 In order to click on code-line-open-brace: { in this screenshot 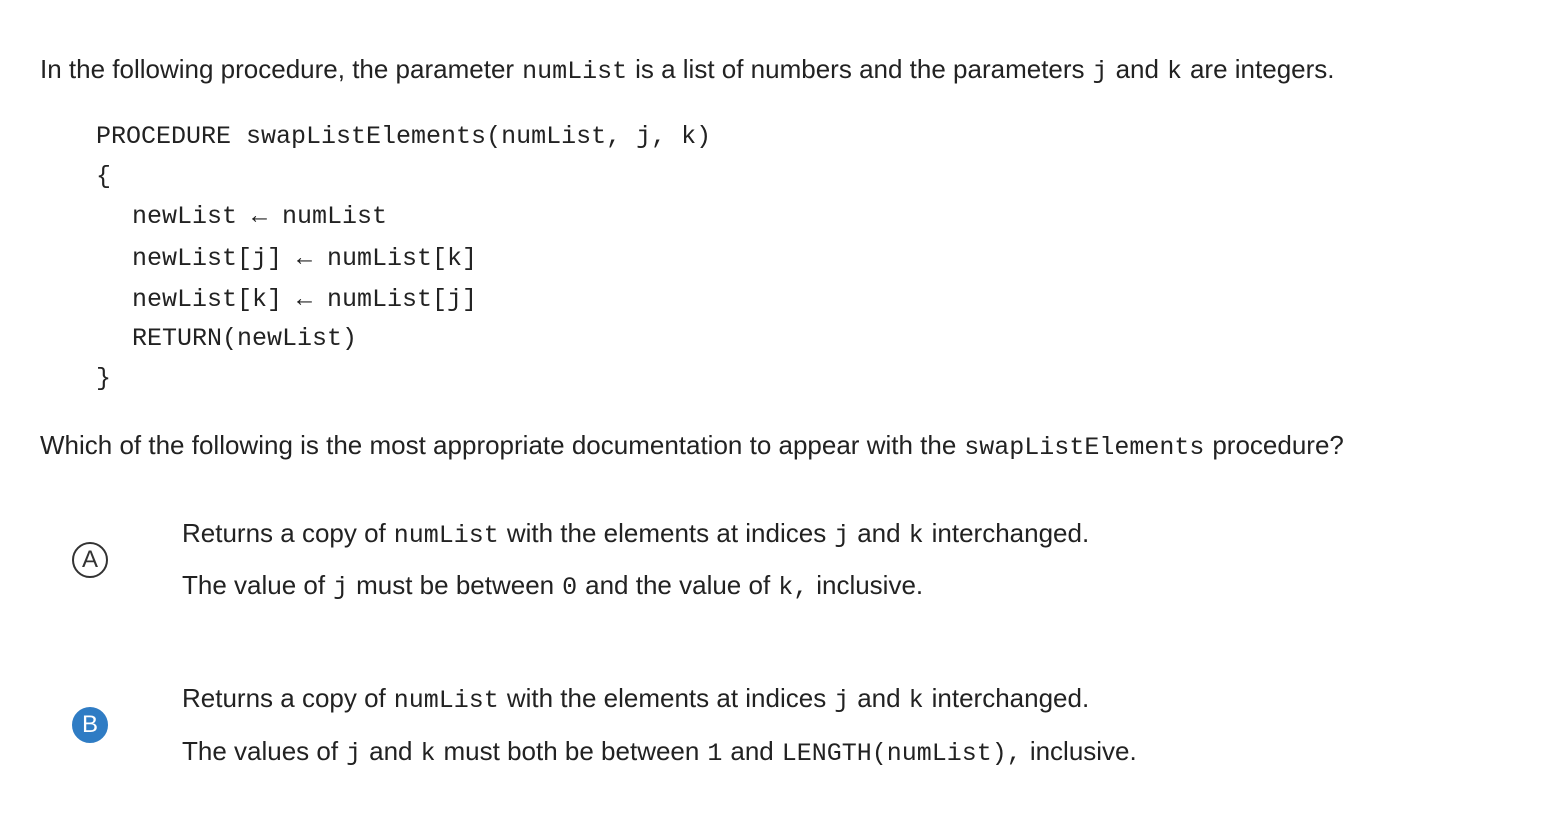, I will do `click(104, 176)`.